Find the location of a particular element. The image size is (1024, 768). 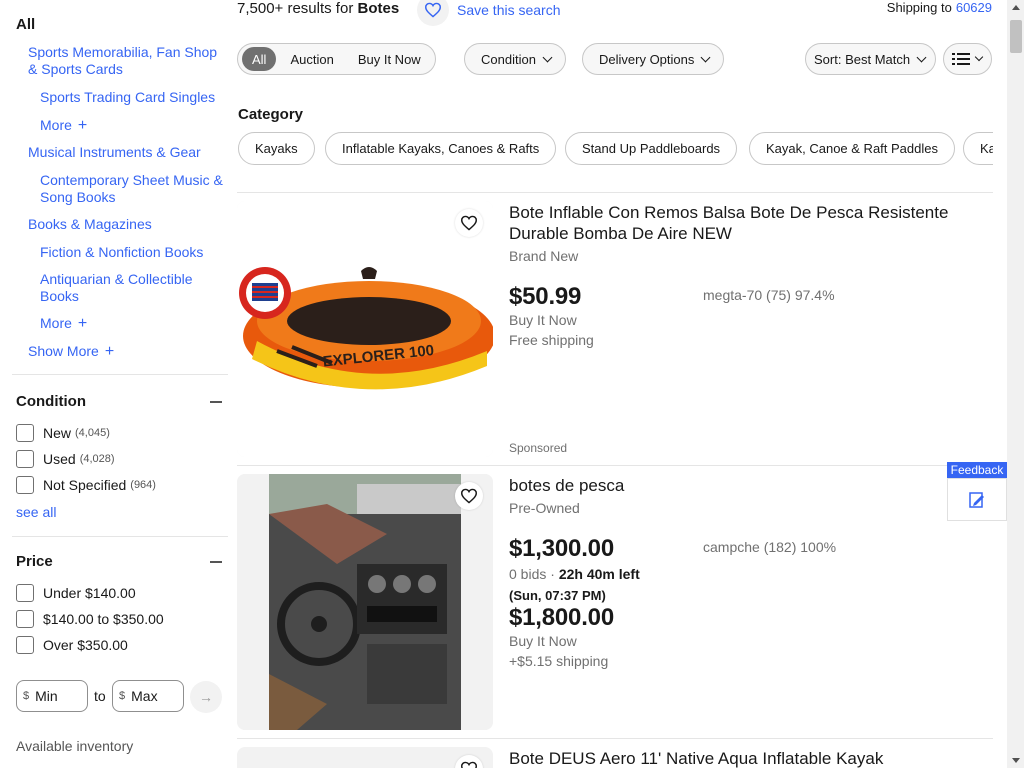

category-section-title: Category is located at coordinates (271, 114).